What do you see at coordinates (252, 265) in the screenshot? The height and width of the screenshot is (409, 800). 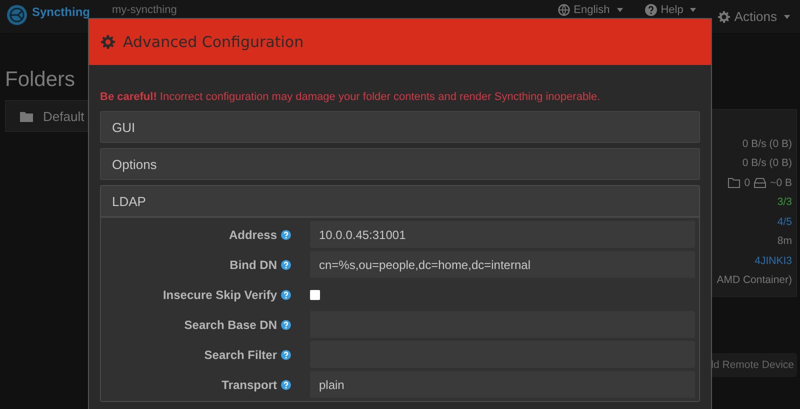 I see `field-label: Bind DN` at bounding box center [252, 265].